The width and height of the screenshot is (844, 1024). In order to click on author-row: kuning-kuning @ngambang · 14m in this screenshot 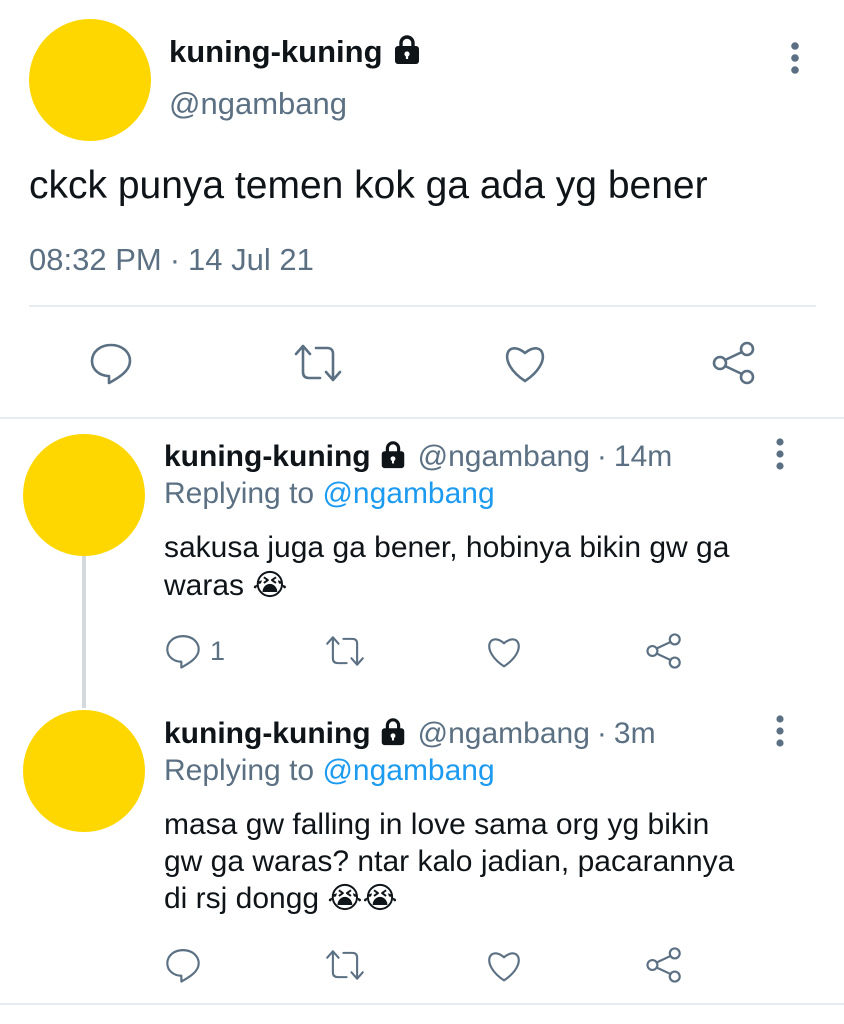, I will do `click(418, 457)`.